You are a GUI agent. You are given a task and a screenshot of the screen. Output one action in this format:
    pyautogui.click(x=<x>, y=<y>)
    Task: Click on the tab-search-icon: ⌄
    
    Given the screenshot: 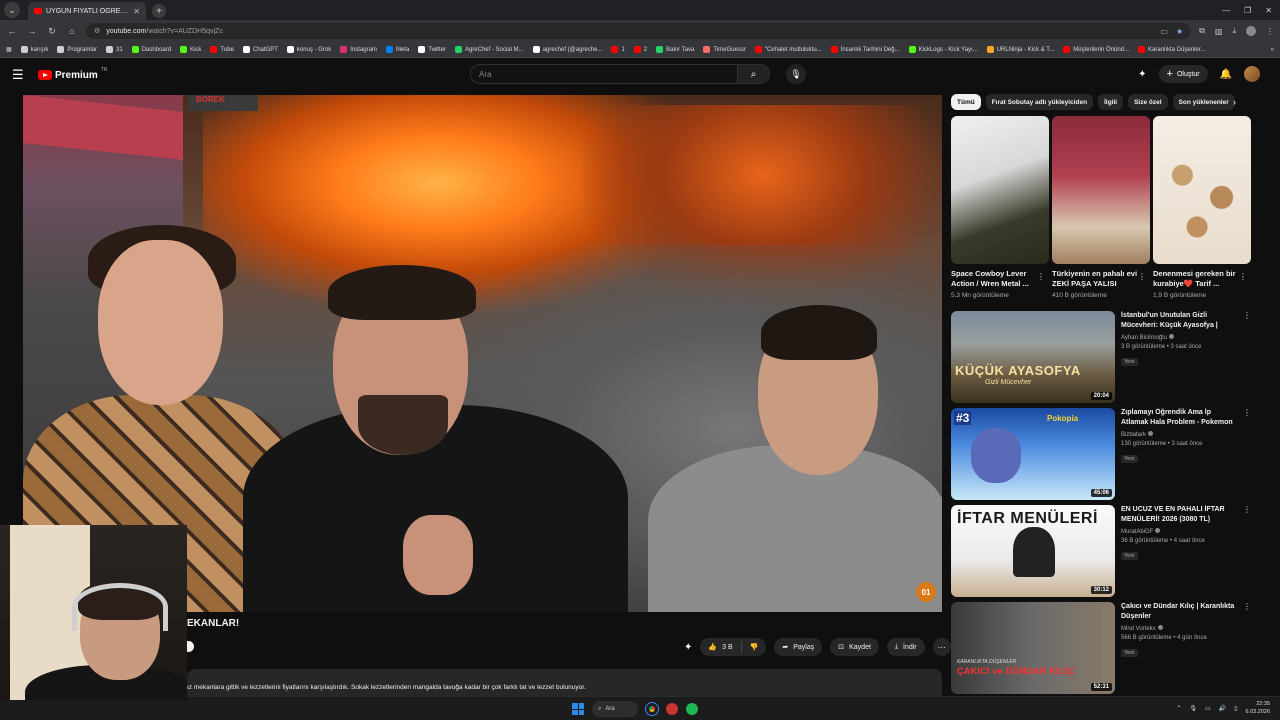 What is the action you would take?
    pyautogui.click(x=12, y=10)
    